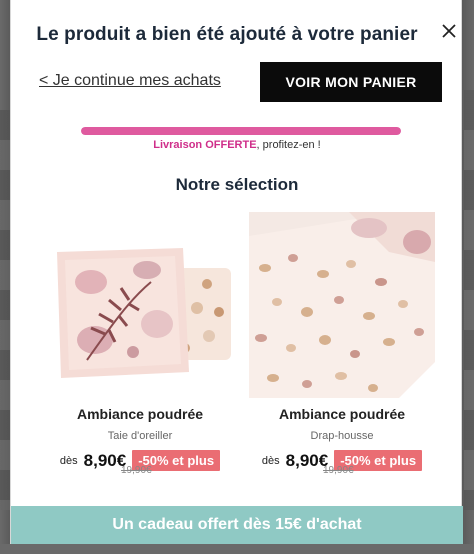  I want to click on backdrop-edge-left, so click(5, 310).